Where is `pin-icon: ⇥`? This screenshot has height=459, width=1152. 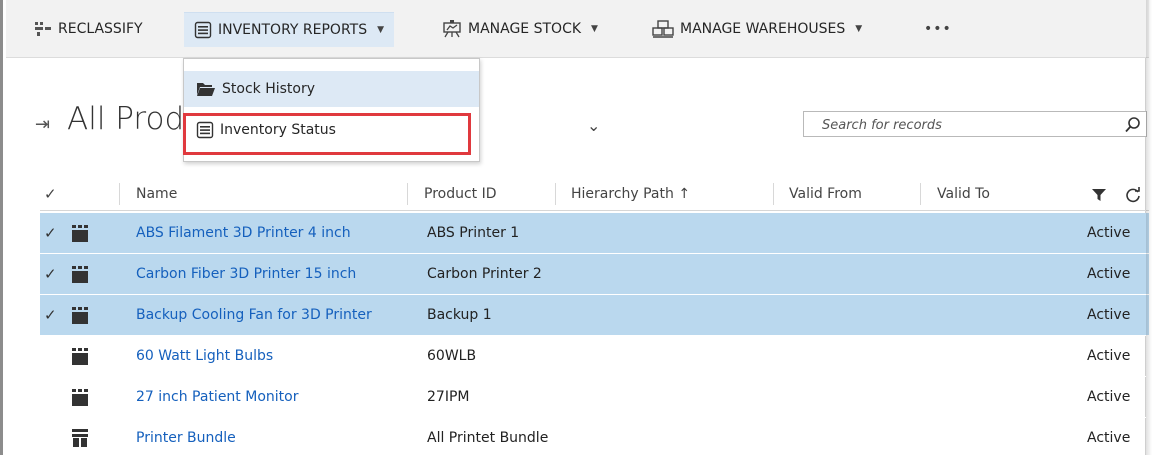
pin-icon: ⇥ is located at coordinates (42, 124).